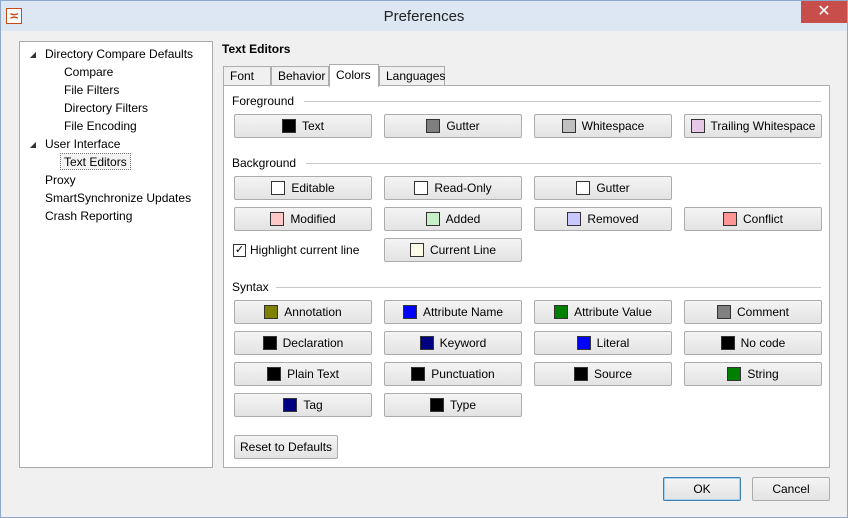  Describe the element at coordinates (303, 374) in the screenshot. I see `syntax-plain-text-button: Plain Text` at that location.